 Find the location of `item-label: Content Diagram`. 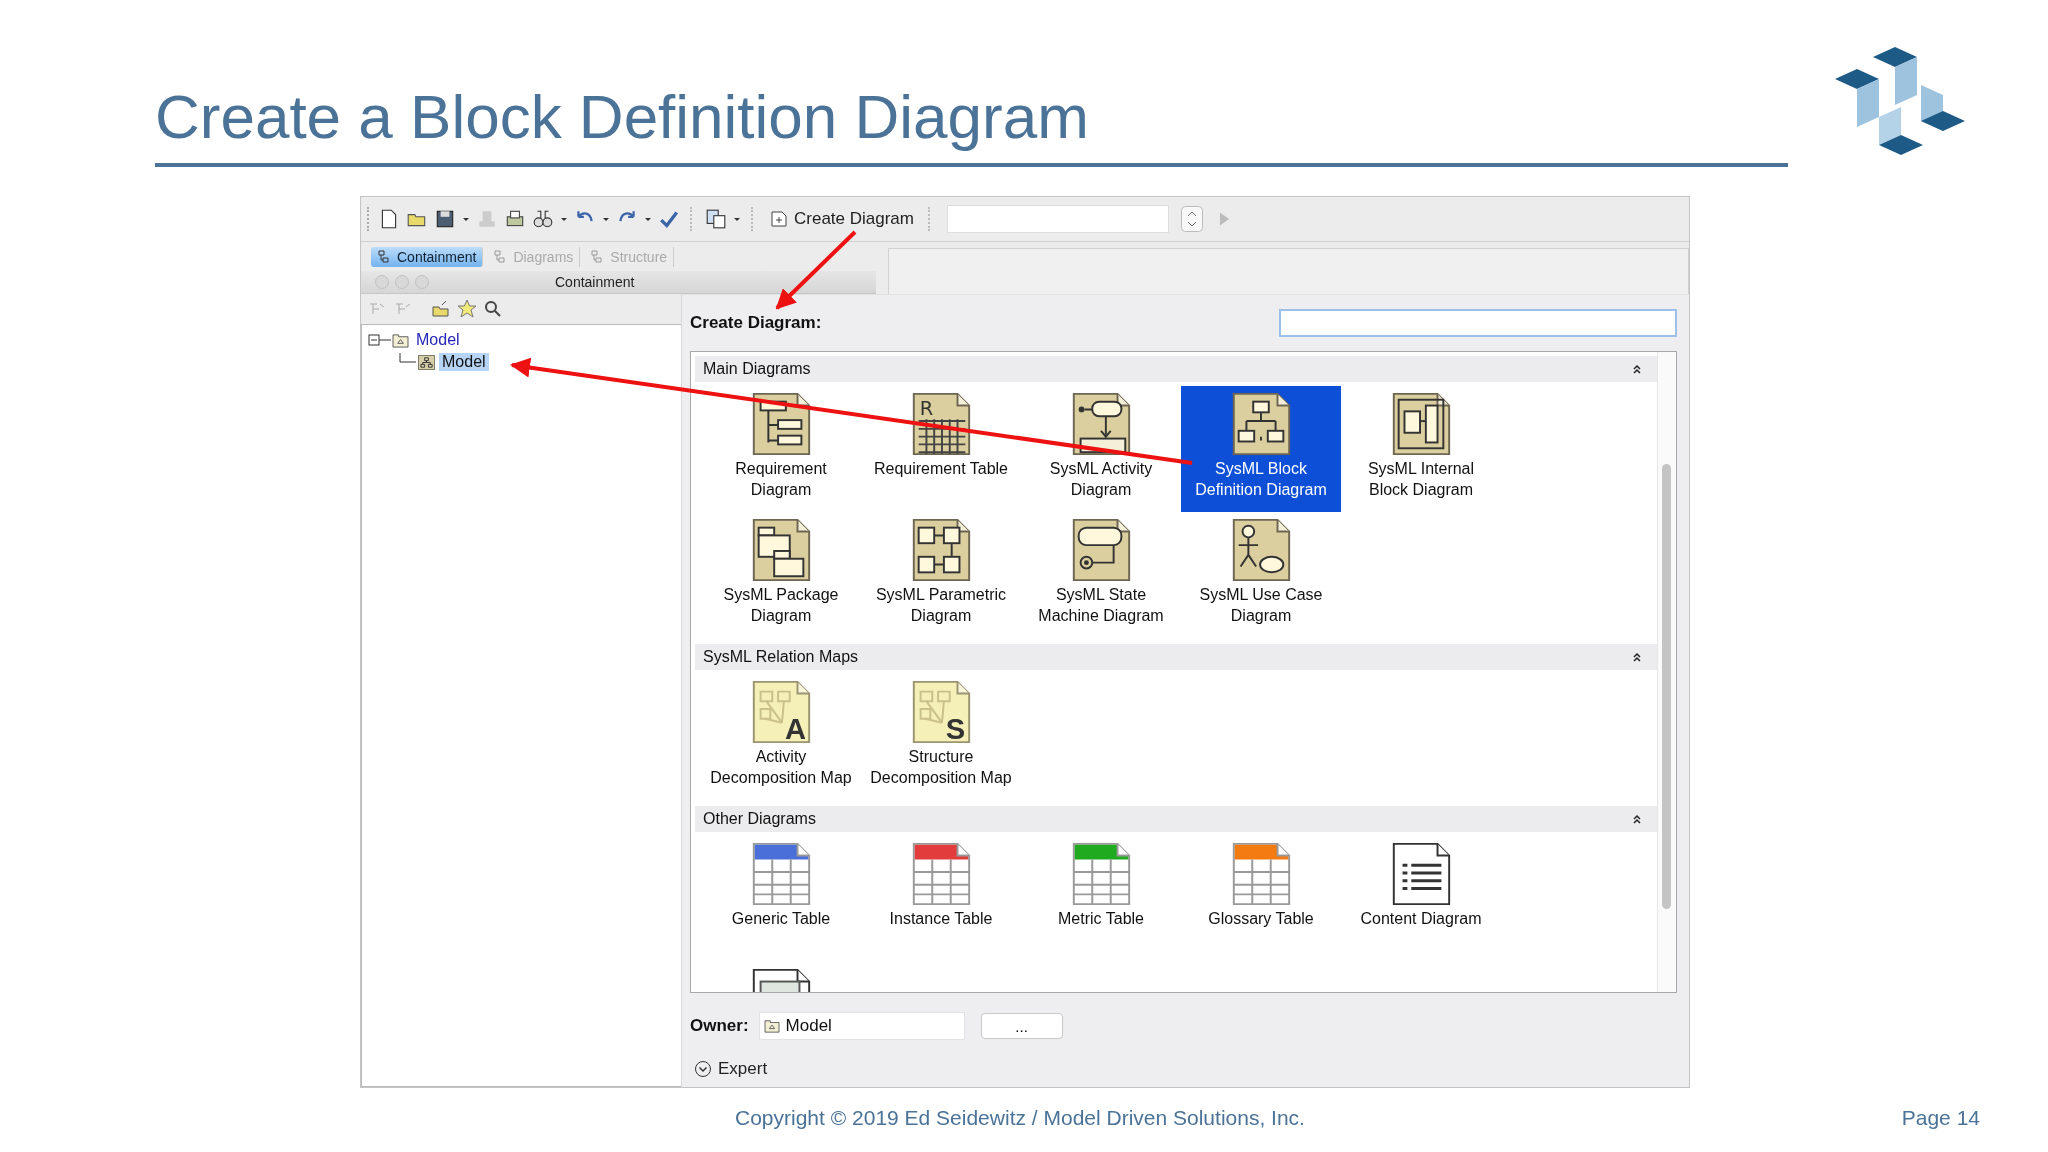

item-label: Content Diagram is located at coordinates (1421, 919).